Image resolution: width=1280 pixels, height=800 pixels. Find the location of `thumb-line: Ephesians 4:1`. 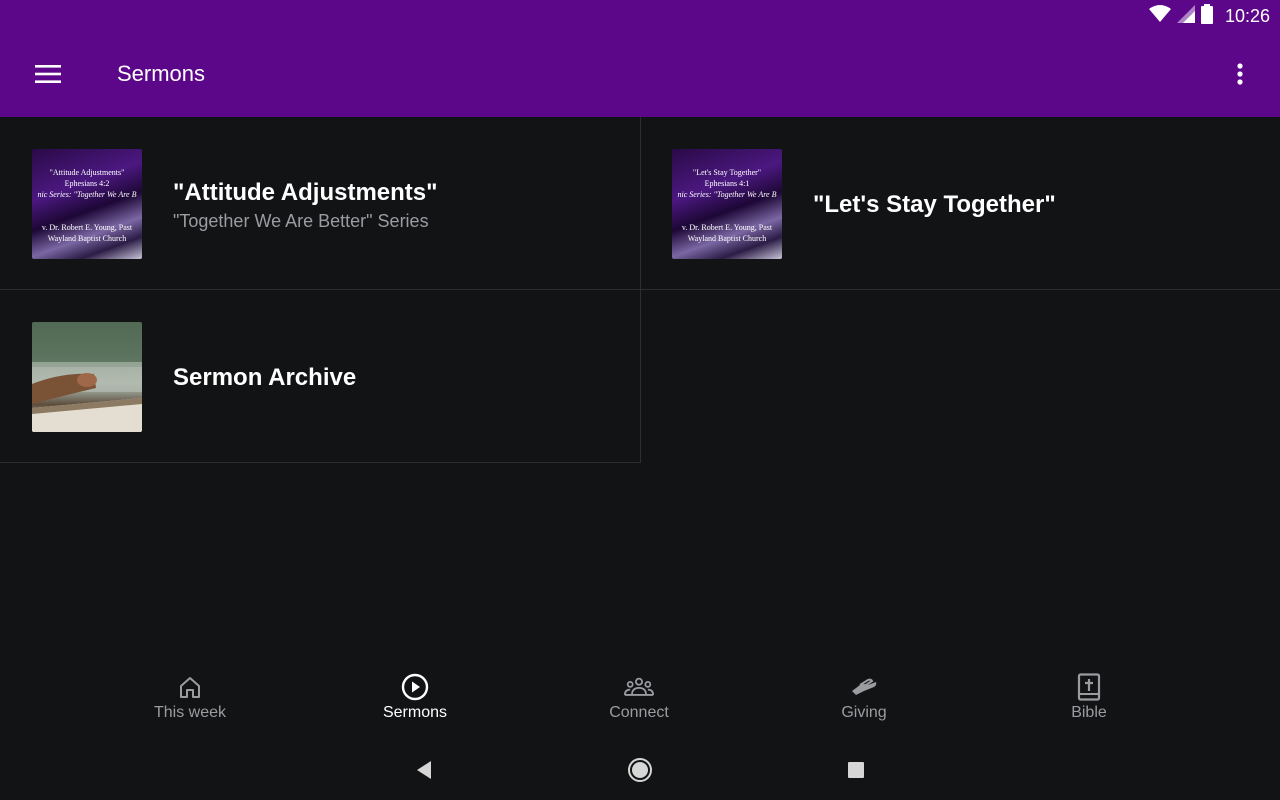

thumb-line: Ephesians 4:1 is located at coordinates (727, 183).